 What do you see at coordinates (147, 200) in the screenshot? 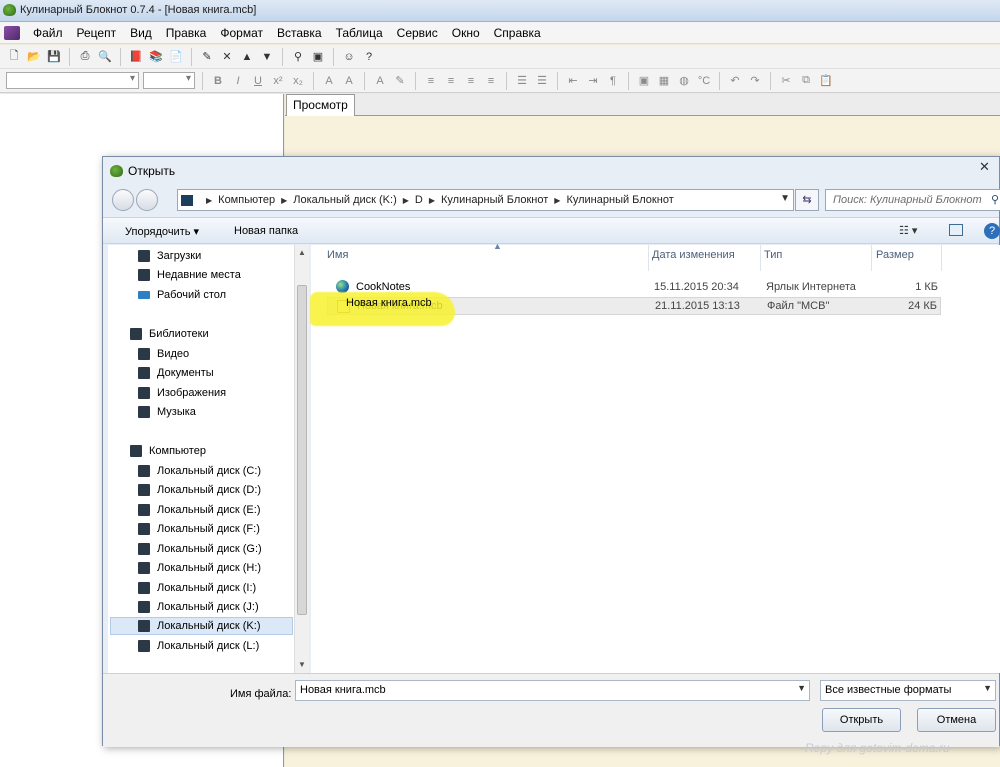
I see `forward-button` at bounding box center [147, 200].